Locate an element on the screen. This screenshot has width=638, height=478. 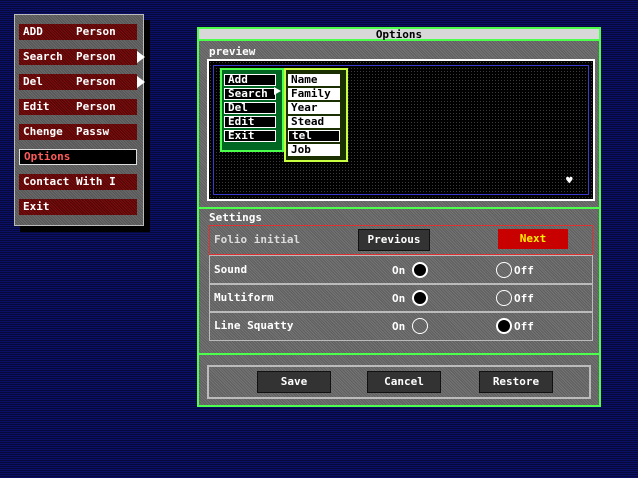
line-squatty-label: Line Squatty is located at coordinates (254, 325).